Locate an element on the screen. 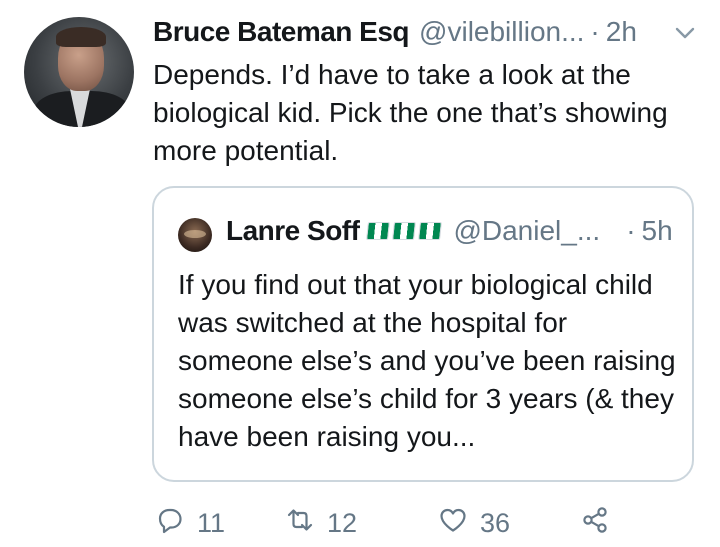  reply-button: 11 is located at coordinates (190, 523).